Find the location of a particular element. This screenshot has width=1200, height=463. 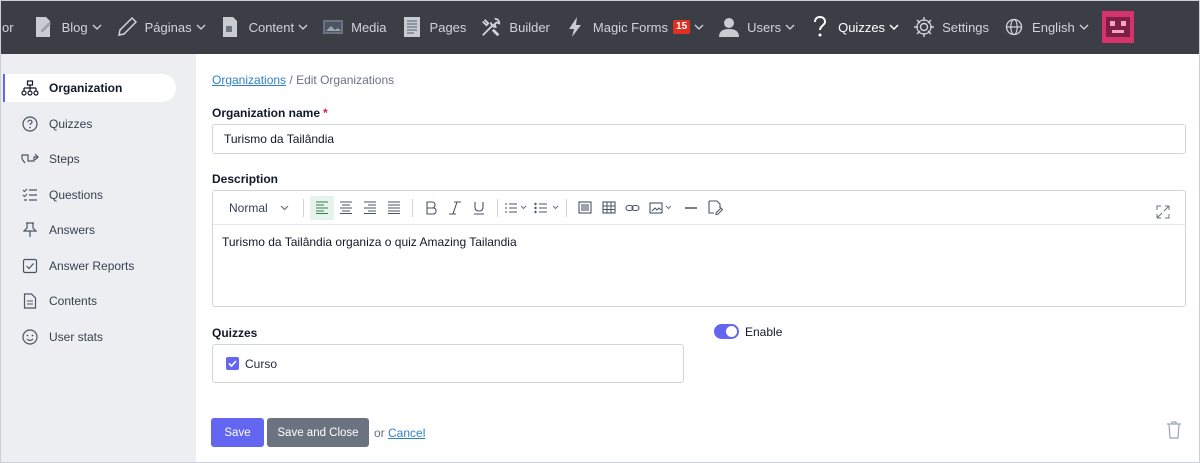

steps-icon is located at coordinates (30, 159).